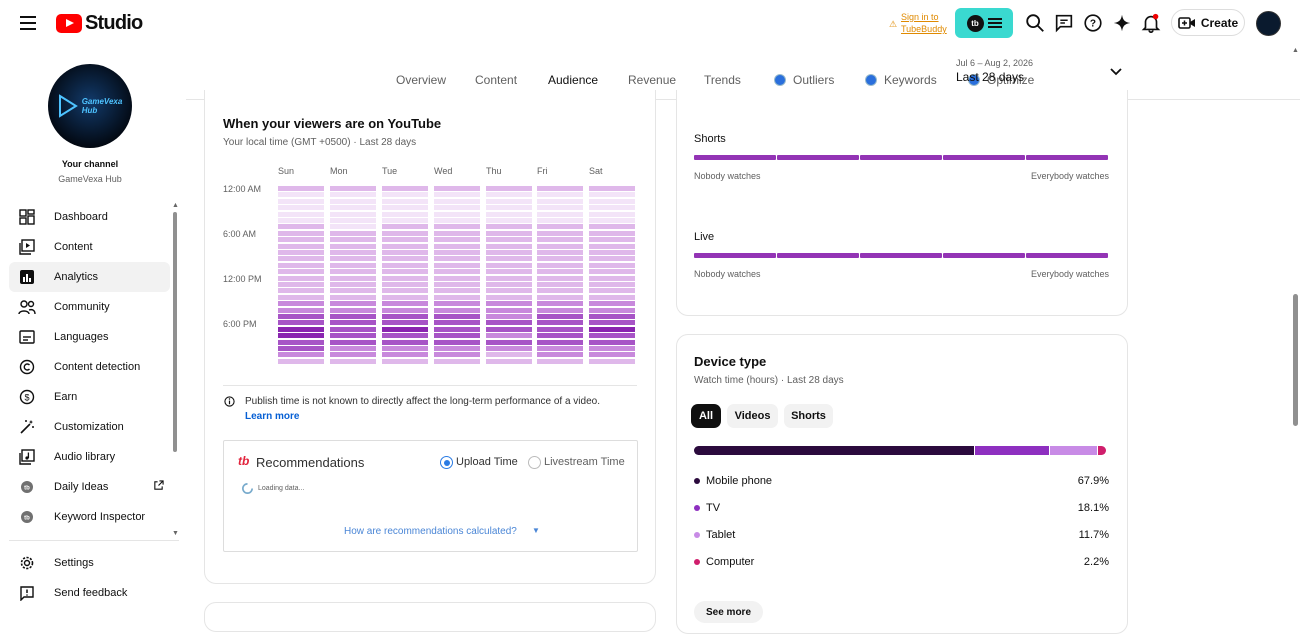 This screenshot has width=1300, height=634. I want to click on sidebar-item-daily-ideas: tb Daily Ideas, so click(89, 487).